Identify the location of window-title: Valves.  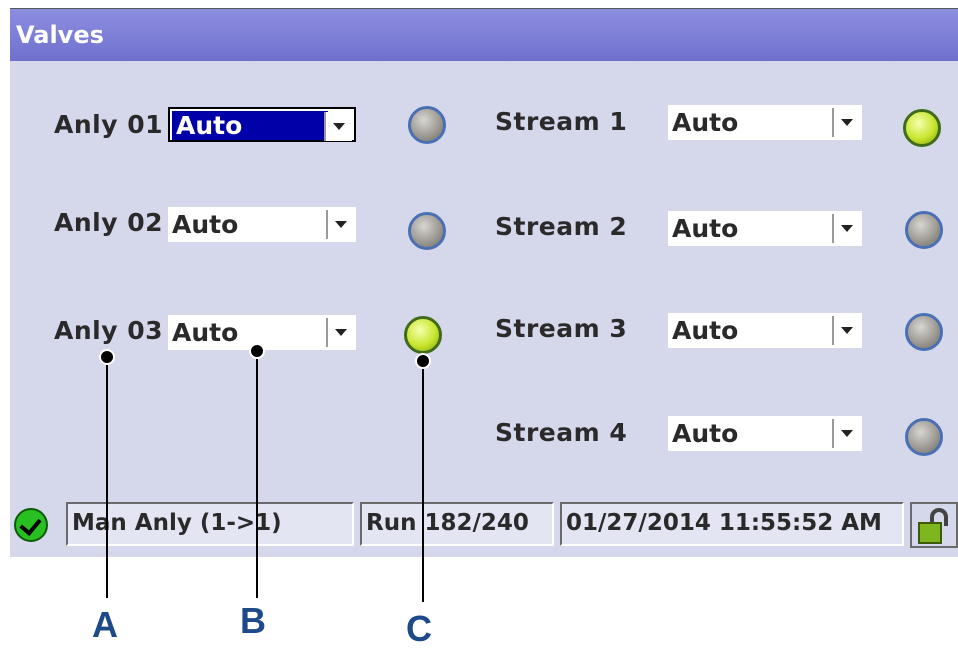
(484, 35).